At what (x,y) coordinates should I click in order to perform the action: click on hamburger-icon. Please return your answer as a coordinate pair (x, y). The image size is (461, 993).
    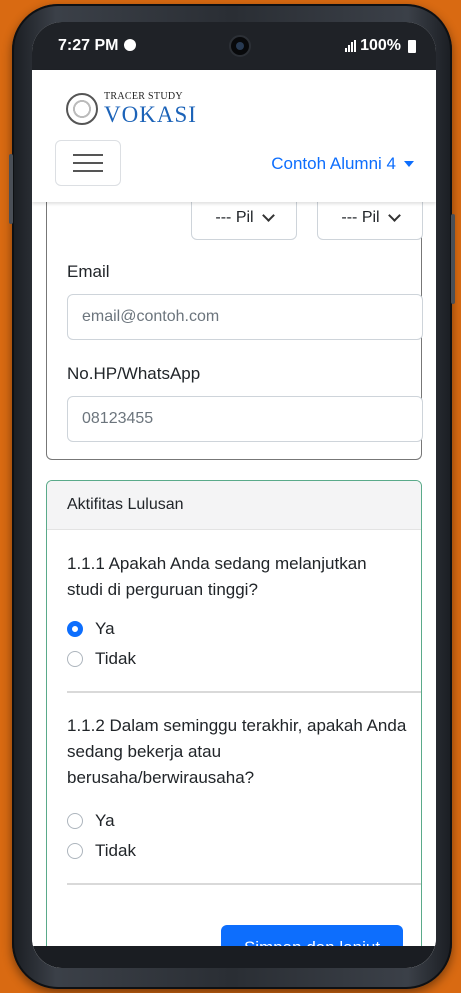
    Looking at the image, I should click on (88, 155).